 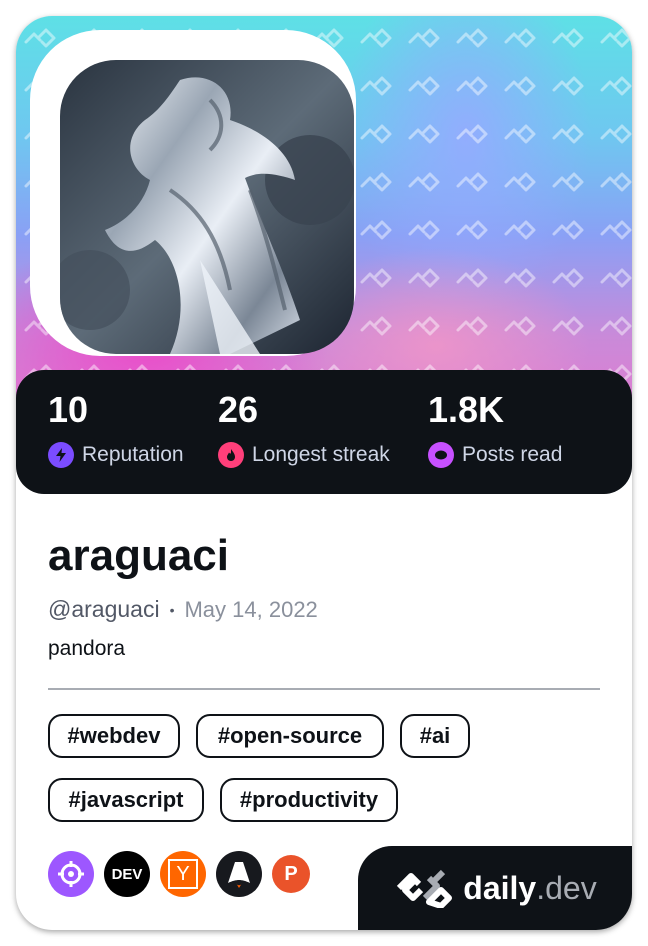 What do you see at coordinates (321, 454) in the screenshot?
I see `stat-label: Longest streak` at bounding box center [321, 454].